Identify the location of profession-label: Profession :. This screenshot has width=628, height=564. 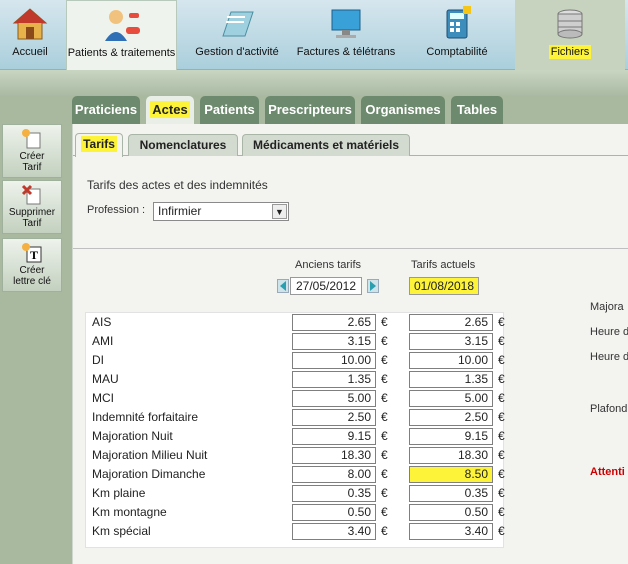
(116, 210).